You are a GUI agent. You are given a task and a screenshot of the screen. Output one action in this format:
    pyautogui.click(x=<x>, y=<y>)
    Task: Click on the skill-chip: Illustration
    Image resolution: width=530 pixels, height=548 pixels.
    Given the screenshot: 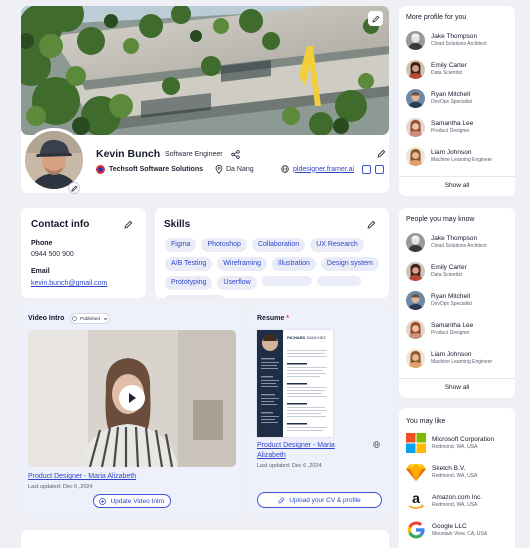 What is the action you would take?
    pyautogui.click(x=294, y=264)
    